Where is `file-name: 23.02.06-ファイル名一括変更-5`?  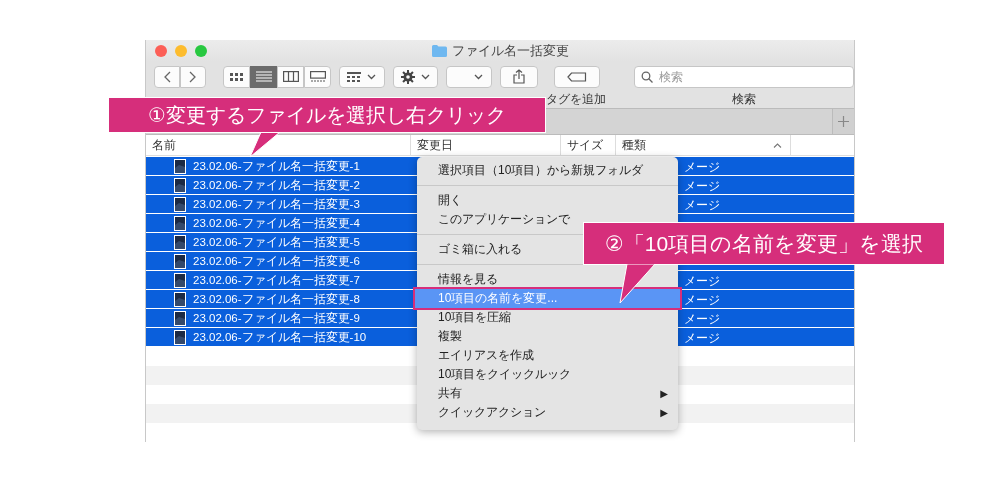
file-name: 23.02.06-ファイル名一括変更-5 is located at coordinates (276, 242).